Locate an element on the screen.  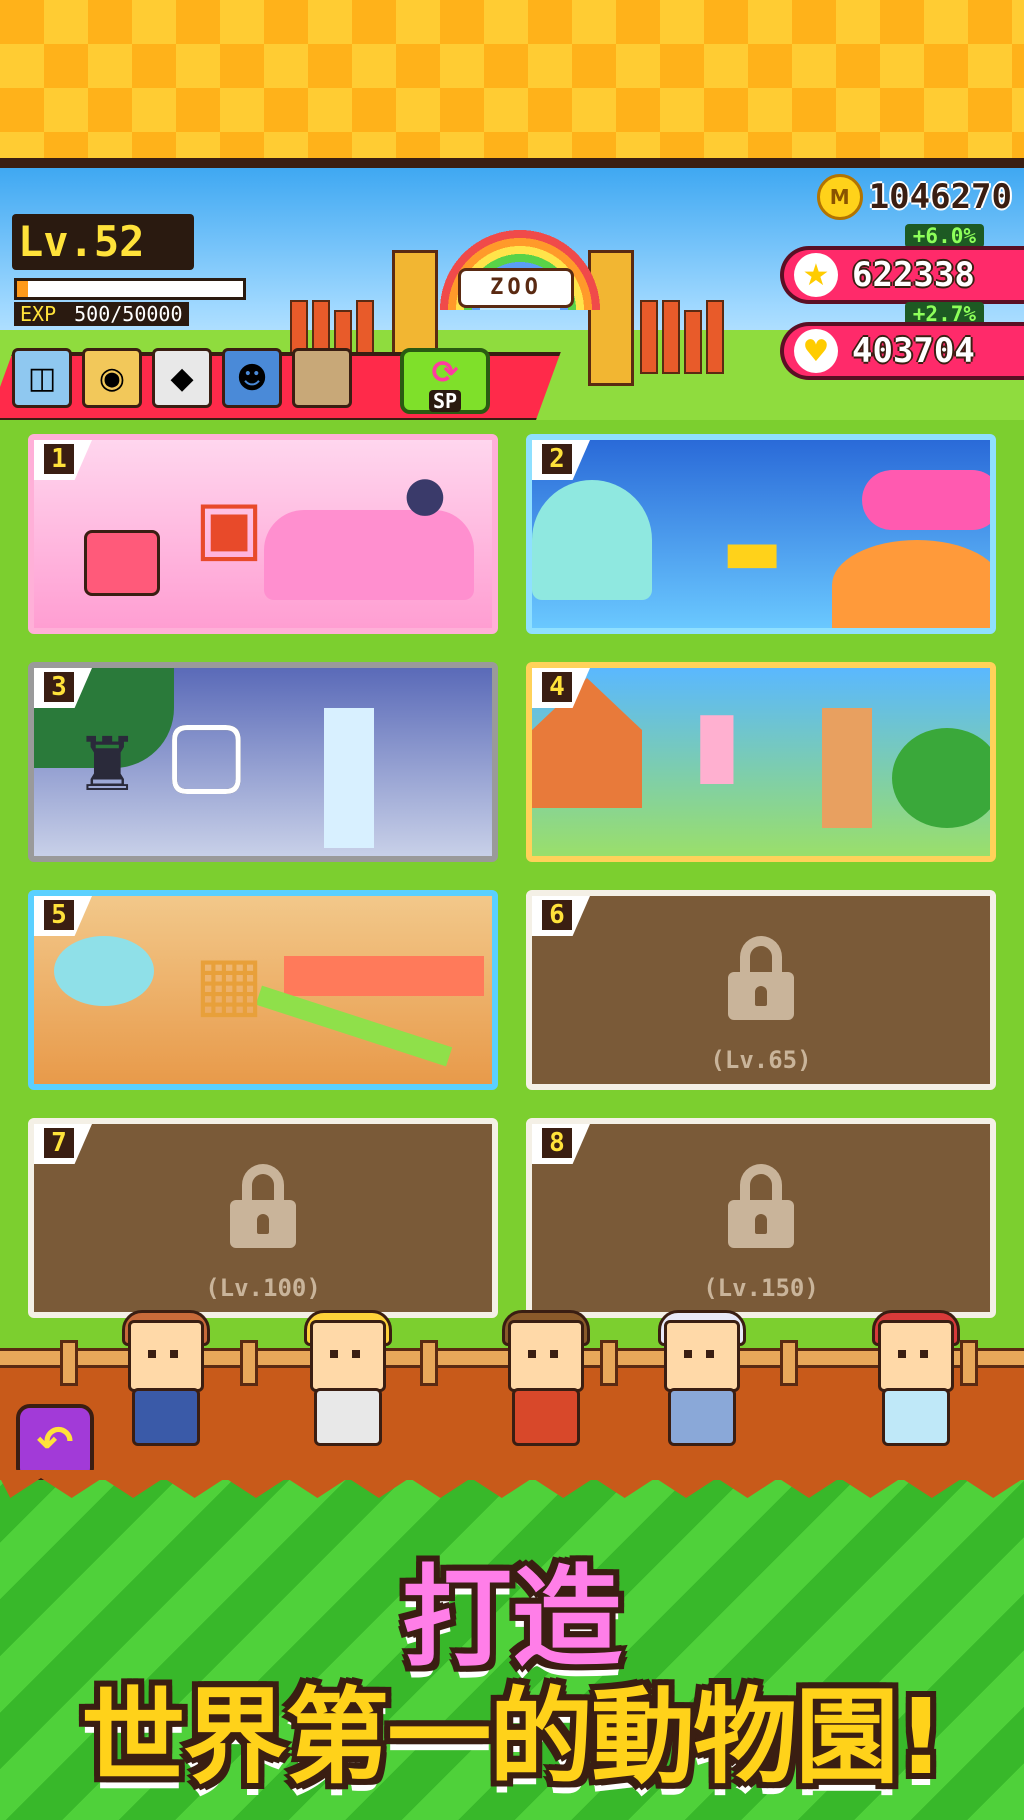
star-value: 622338 is located at coordinates (913, 275).